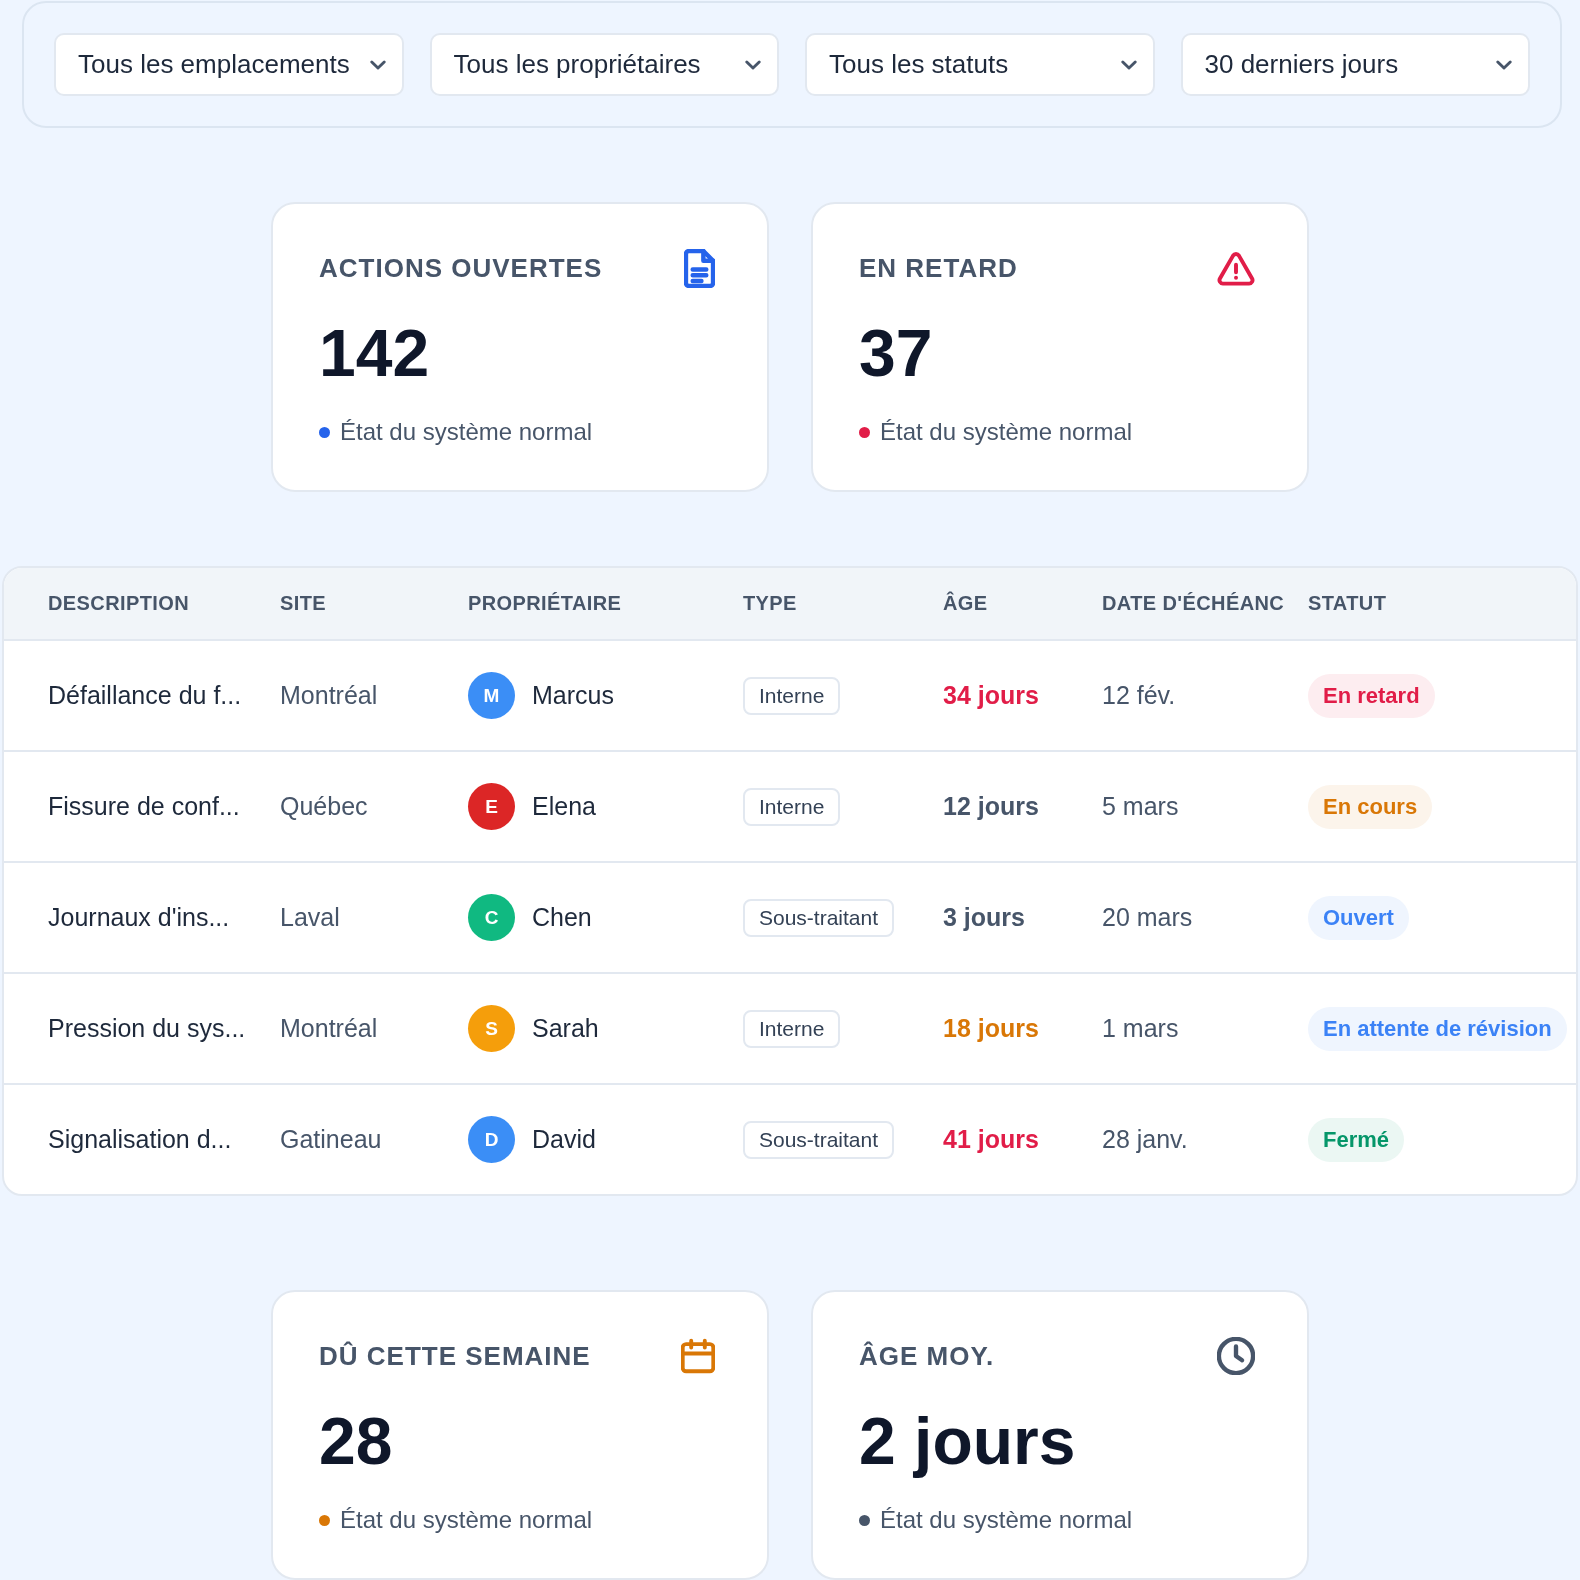 This screenshot has height=1580, width=1580. Describe the element at coordinates (1140, 1028) in the screenshot. I see `due-date-text: 1 mars` at that location.